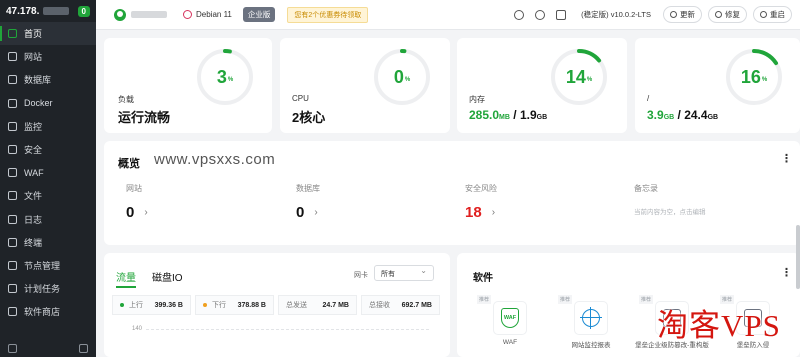  What do you see at coordinates (234, 305) in the screenshot?
I see `downstream-stat: 下行 378.88 B` at bounding box center [234, 305].